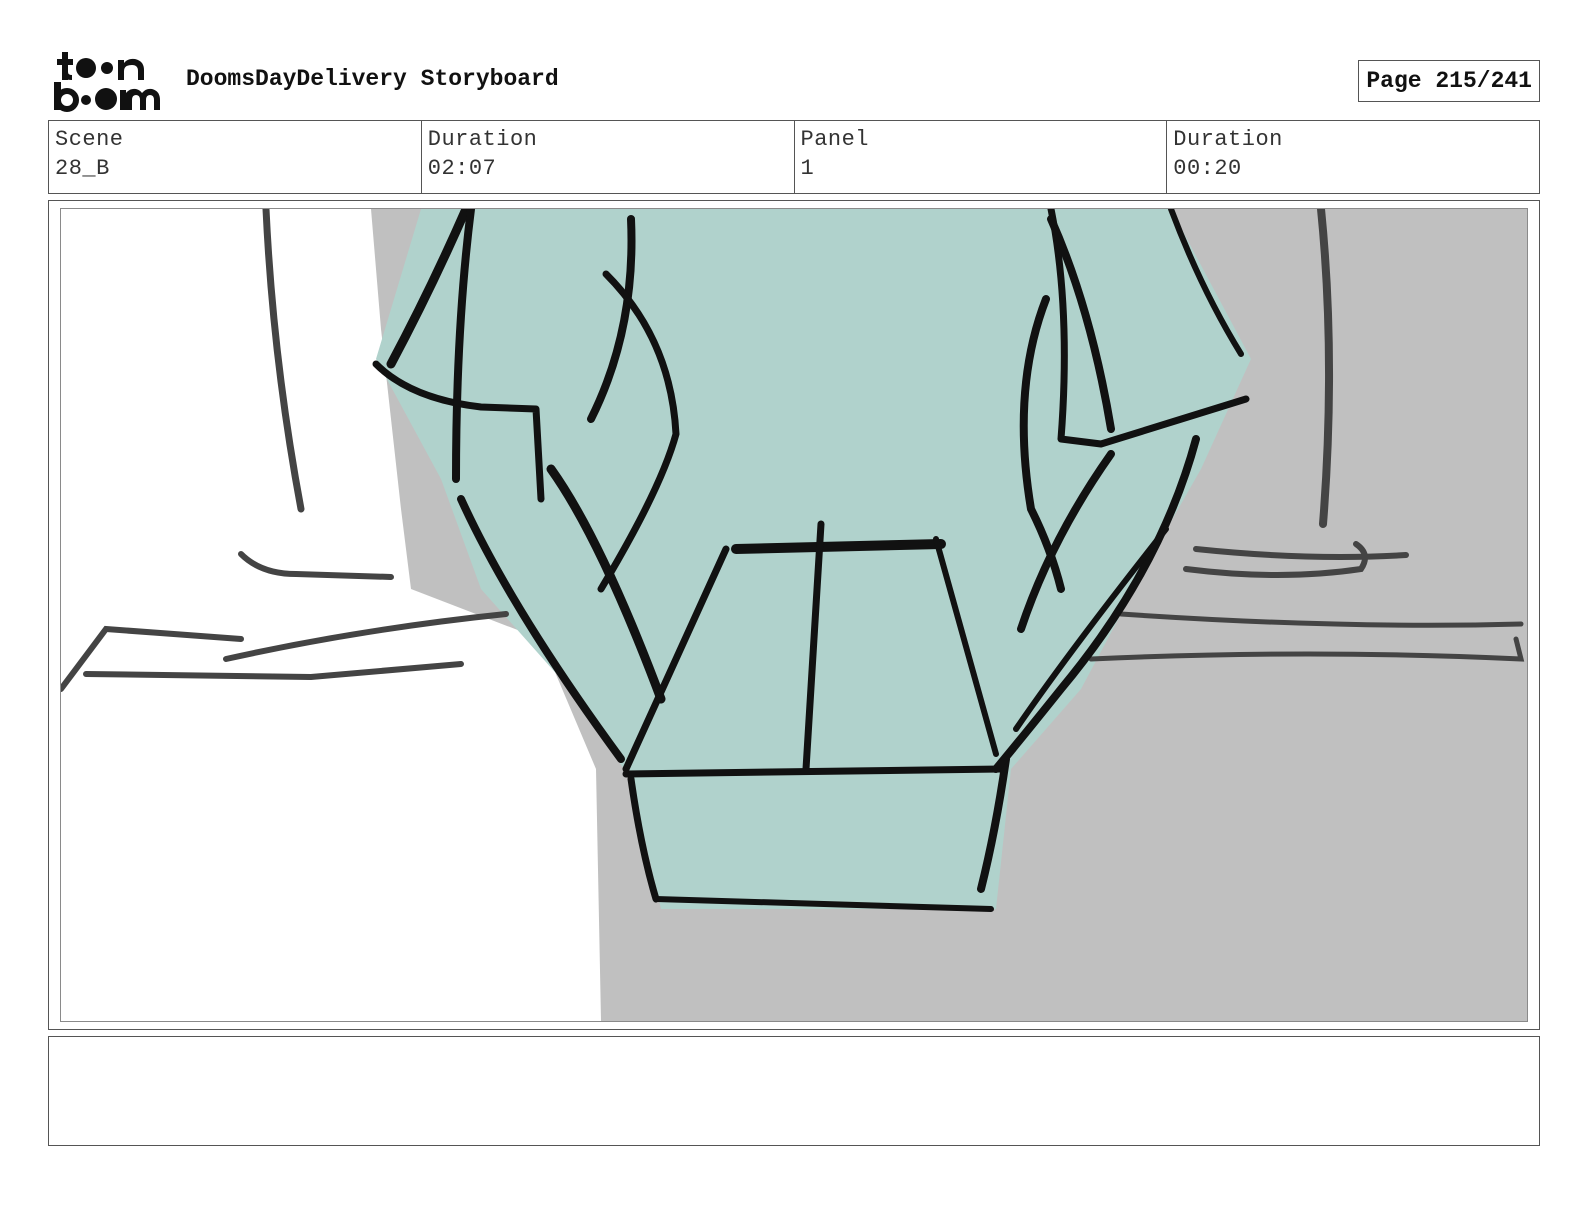  Describe the element at coordinates (794, 76) in the screenshot. I see `page-header: DoomsDayDelivery Storyboard Page 215/241` at that location.